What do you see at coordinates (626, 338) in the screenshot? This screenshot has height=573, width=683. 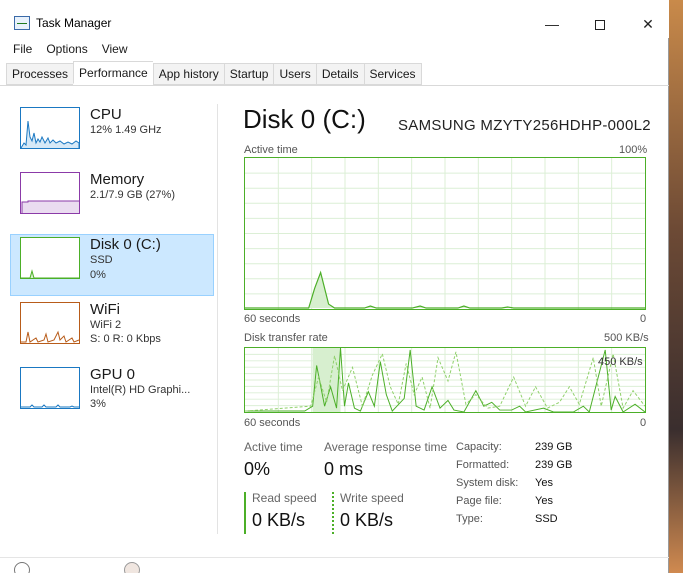 I see `transfer-graph-max: 500 KB/s` at bounding box center [626, 338].